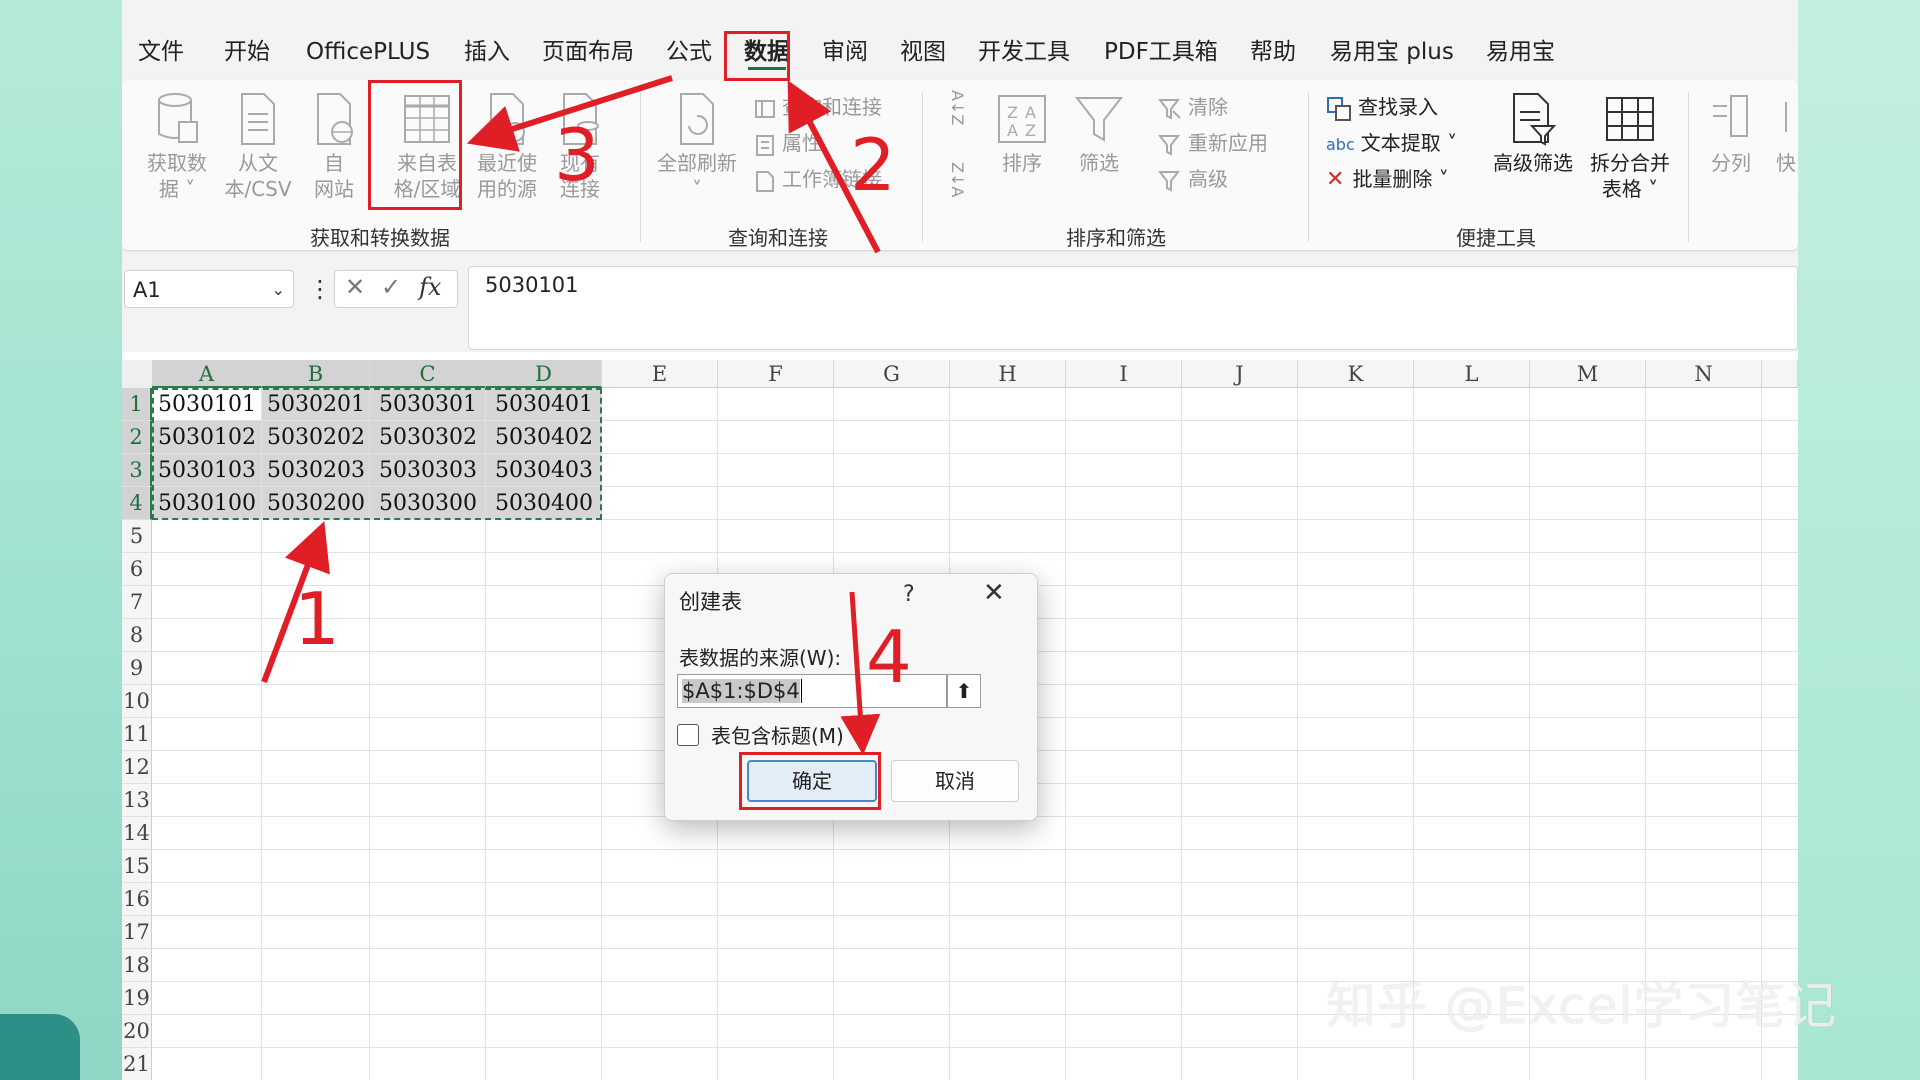  I want to click on row-header-21: 21, so click(137, 1064).